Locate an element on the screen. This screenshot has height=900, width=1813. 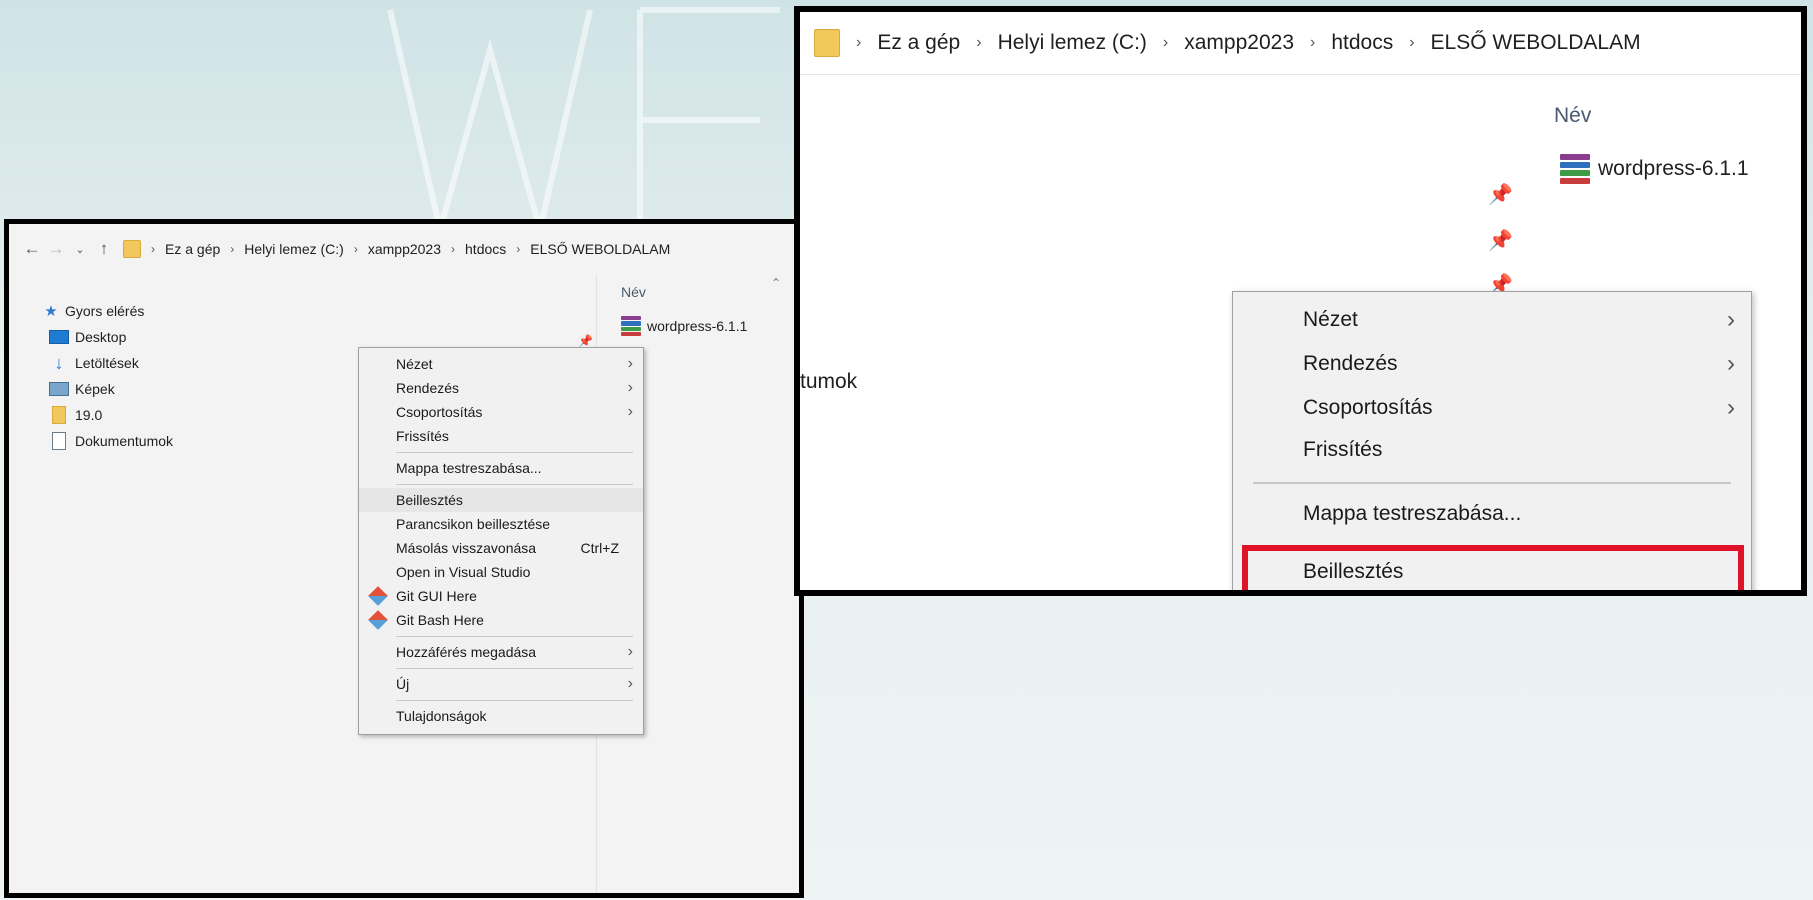
back-arrow-icon: ← is located at coordinates (32, 249).